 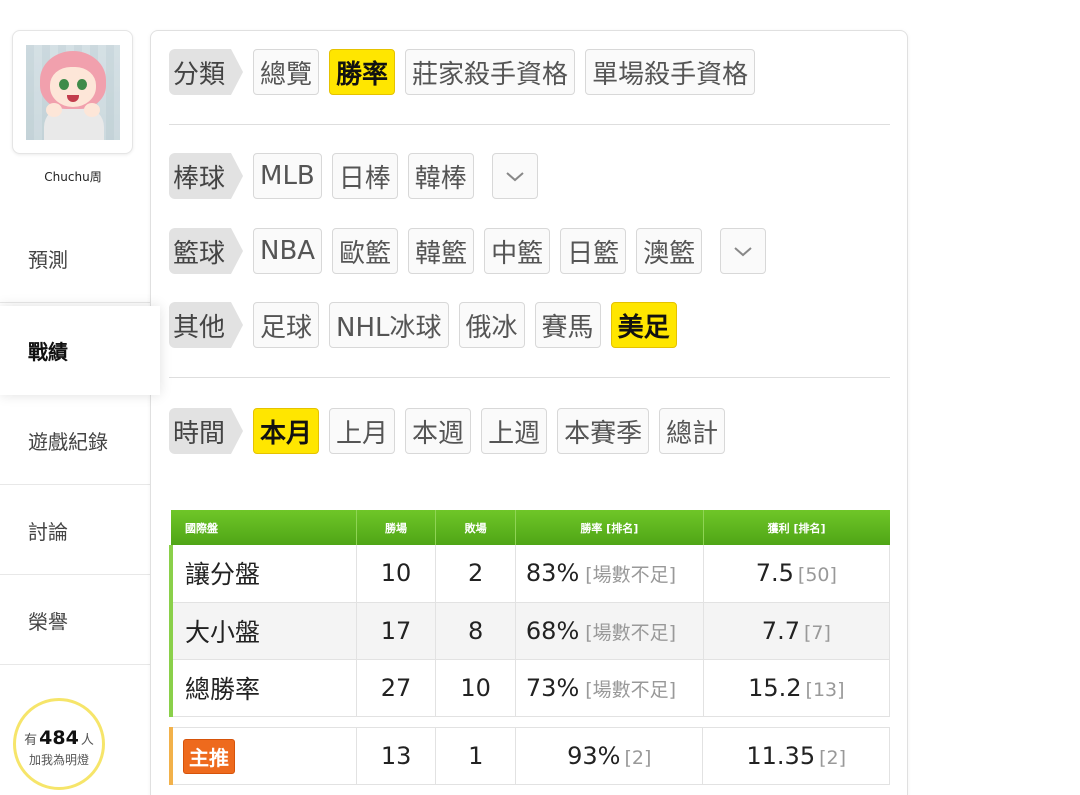 I want to click on profit-rank: [13], so click(x=825, y=689).